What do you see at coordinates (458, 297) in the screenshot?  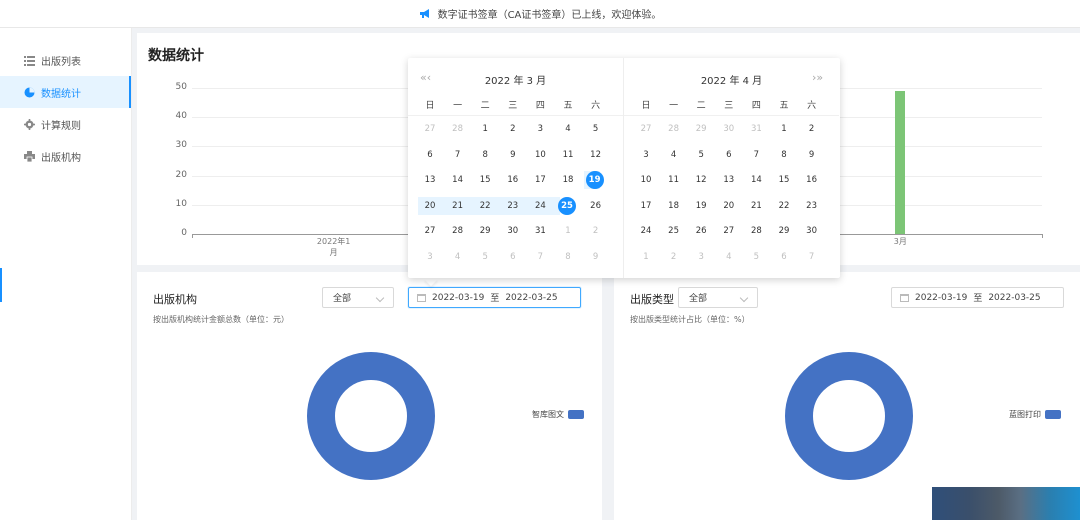 I see `range-start: 2022-03-19` at bounding box center [458, 297].